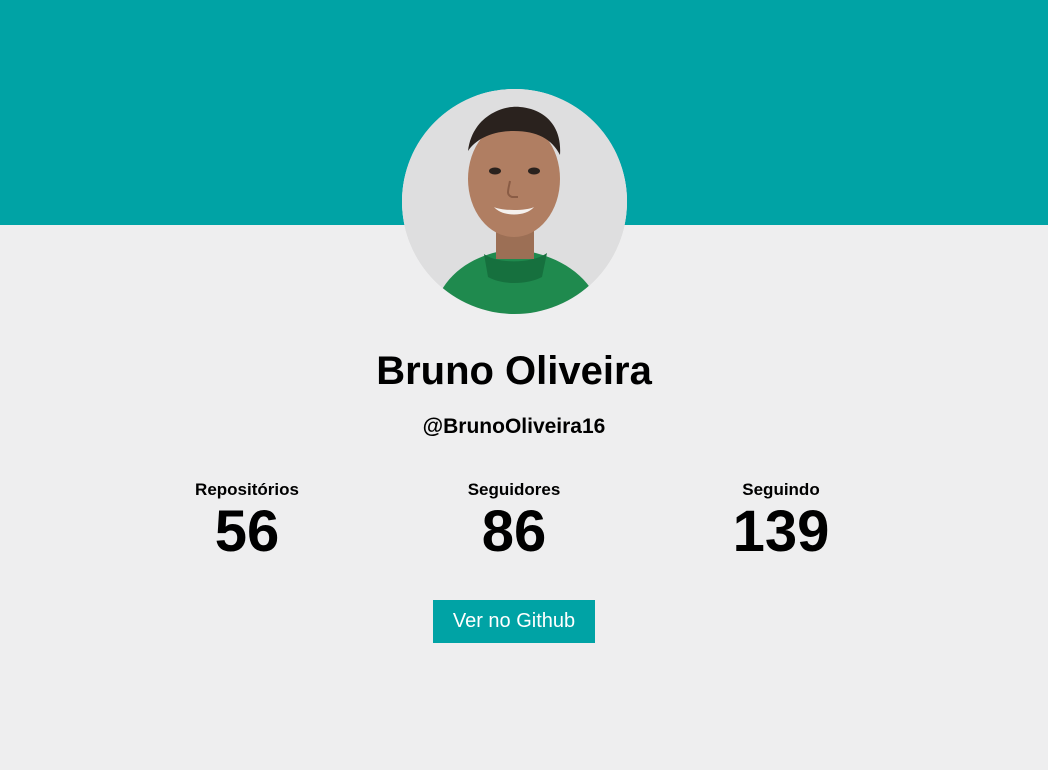  I want to click on avatar-photo, so click(514, 201).